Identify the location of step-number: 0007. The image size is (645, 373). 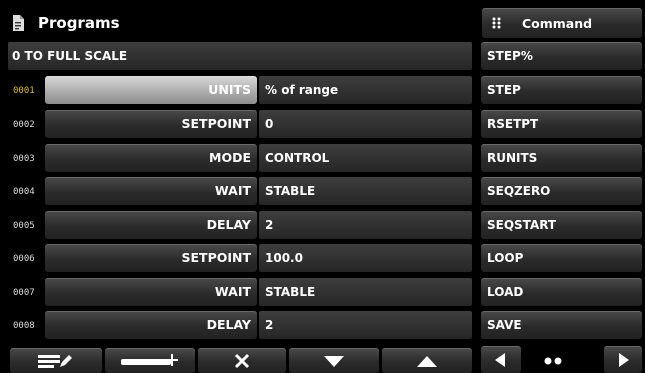
(24, 293).